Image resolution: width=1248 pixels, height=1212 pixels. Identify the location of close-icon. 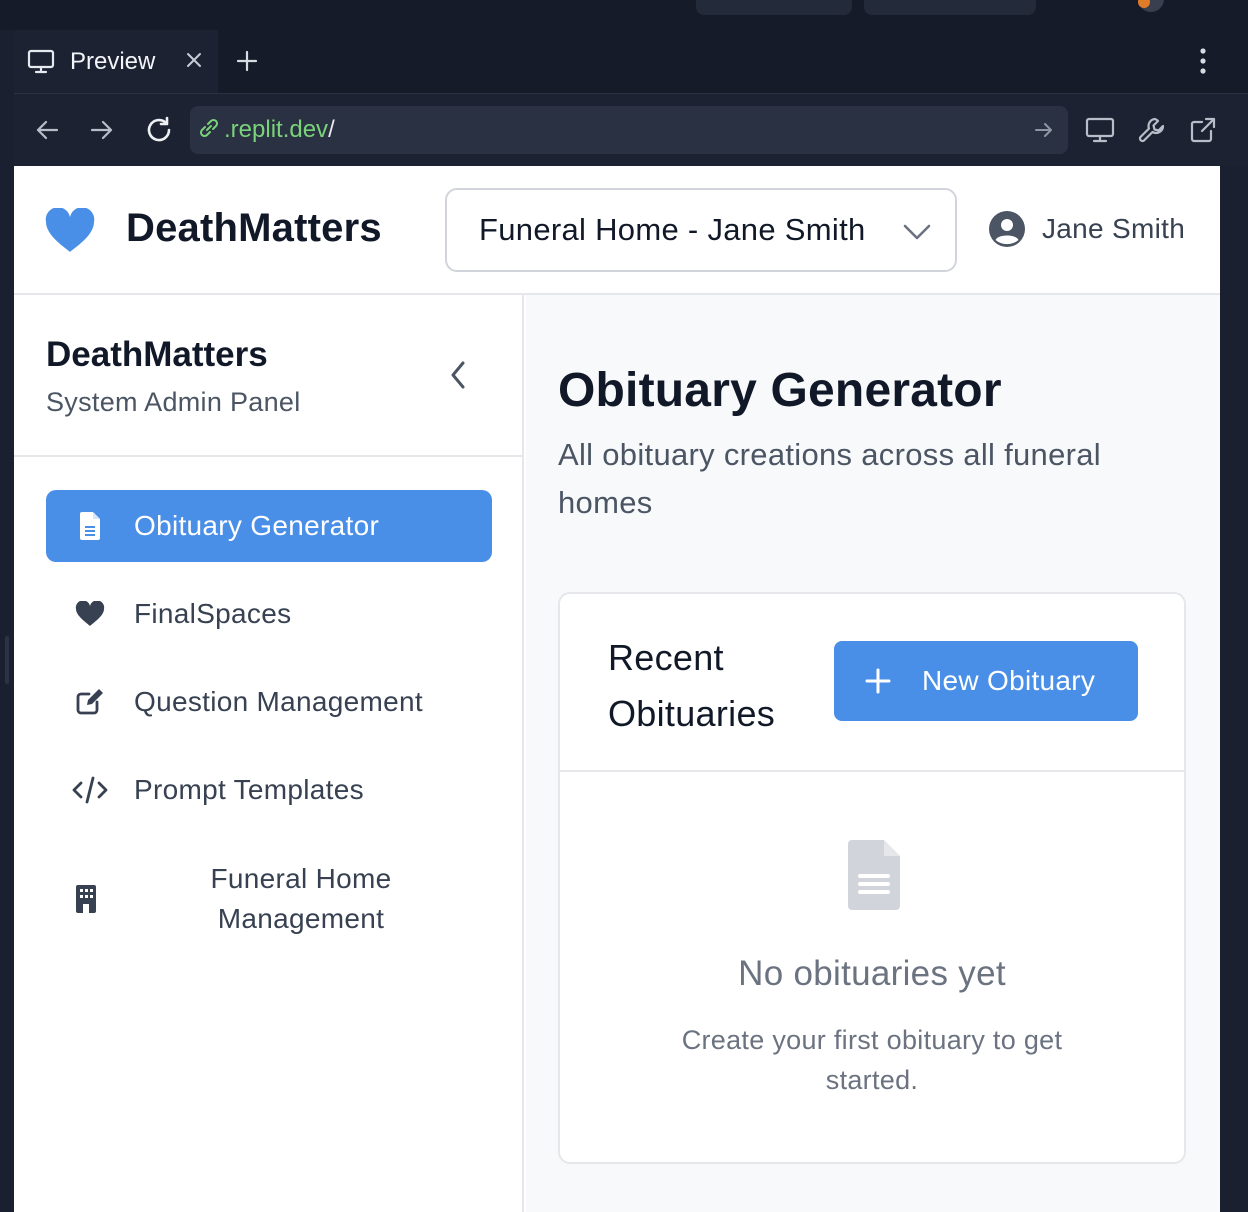
(194, 60).